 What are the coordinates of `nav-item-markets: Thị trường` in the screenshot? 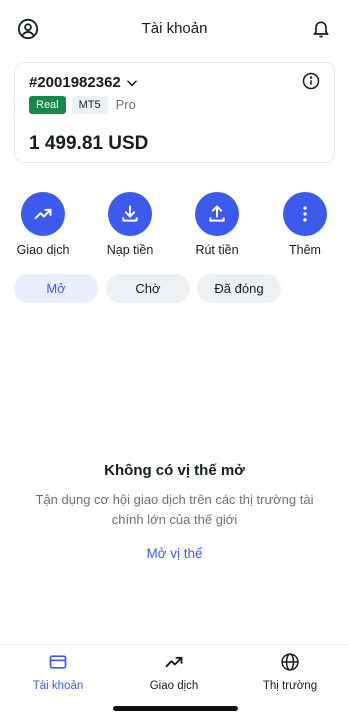 It's located at (290, 671).